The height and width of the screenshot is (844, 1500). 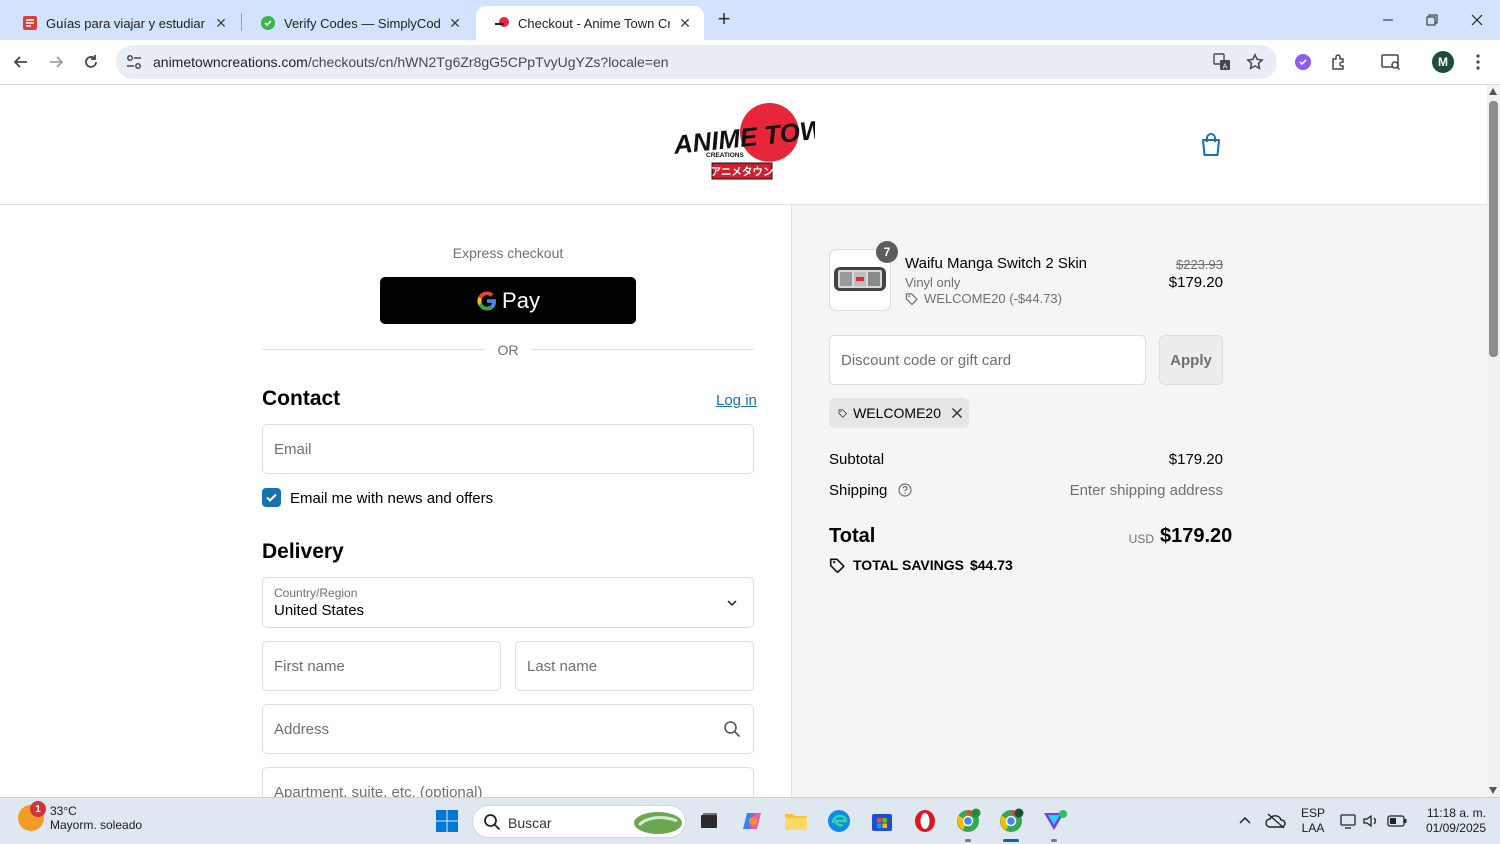 I want to click on last-name-field: Last name, so click(x=634, y=666).